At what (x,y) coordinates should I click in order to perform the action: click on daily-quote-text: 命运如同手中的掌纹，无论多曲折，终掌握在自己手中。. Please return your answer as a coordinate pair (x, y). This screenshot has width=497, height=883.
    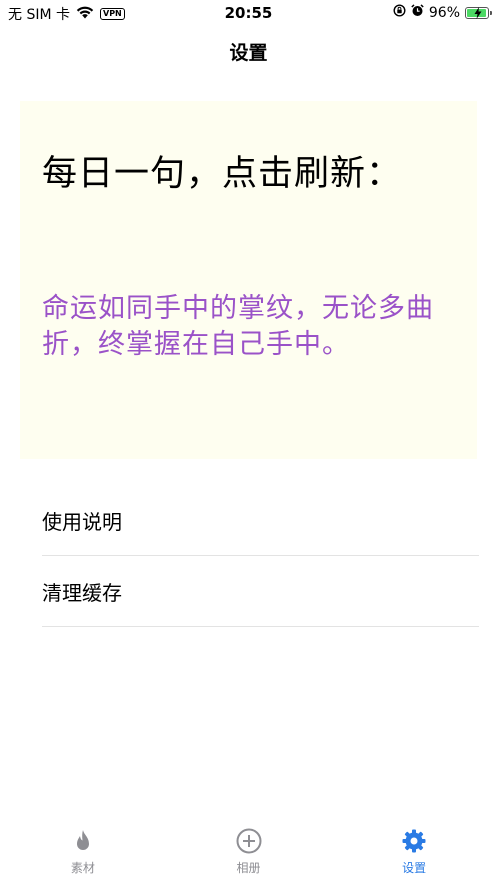
    Looking at the image, I should click on (238, 326).